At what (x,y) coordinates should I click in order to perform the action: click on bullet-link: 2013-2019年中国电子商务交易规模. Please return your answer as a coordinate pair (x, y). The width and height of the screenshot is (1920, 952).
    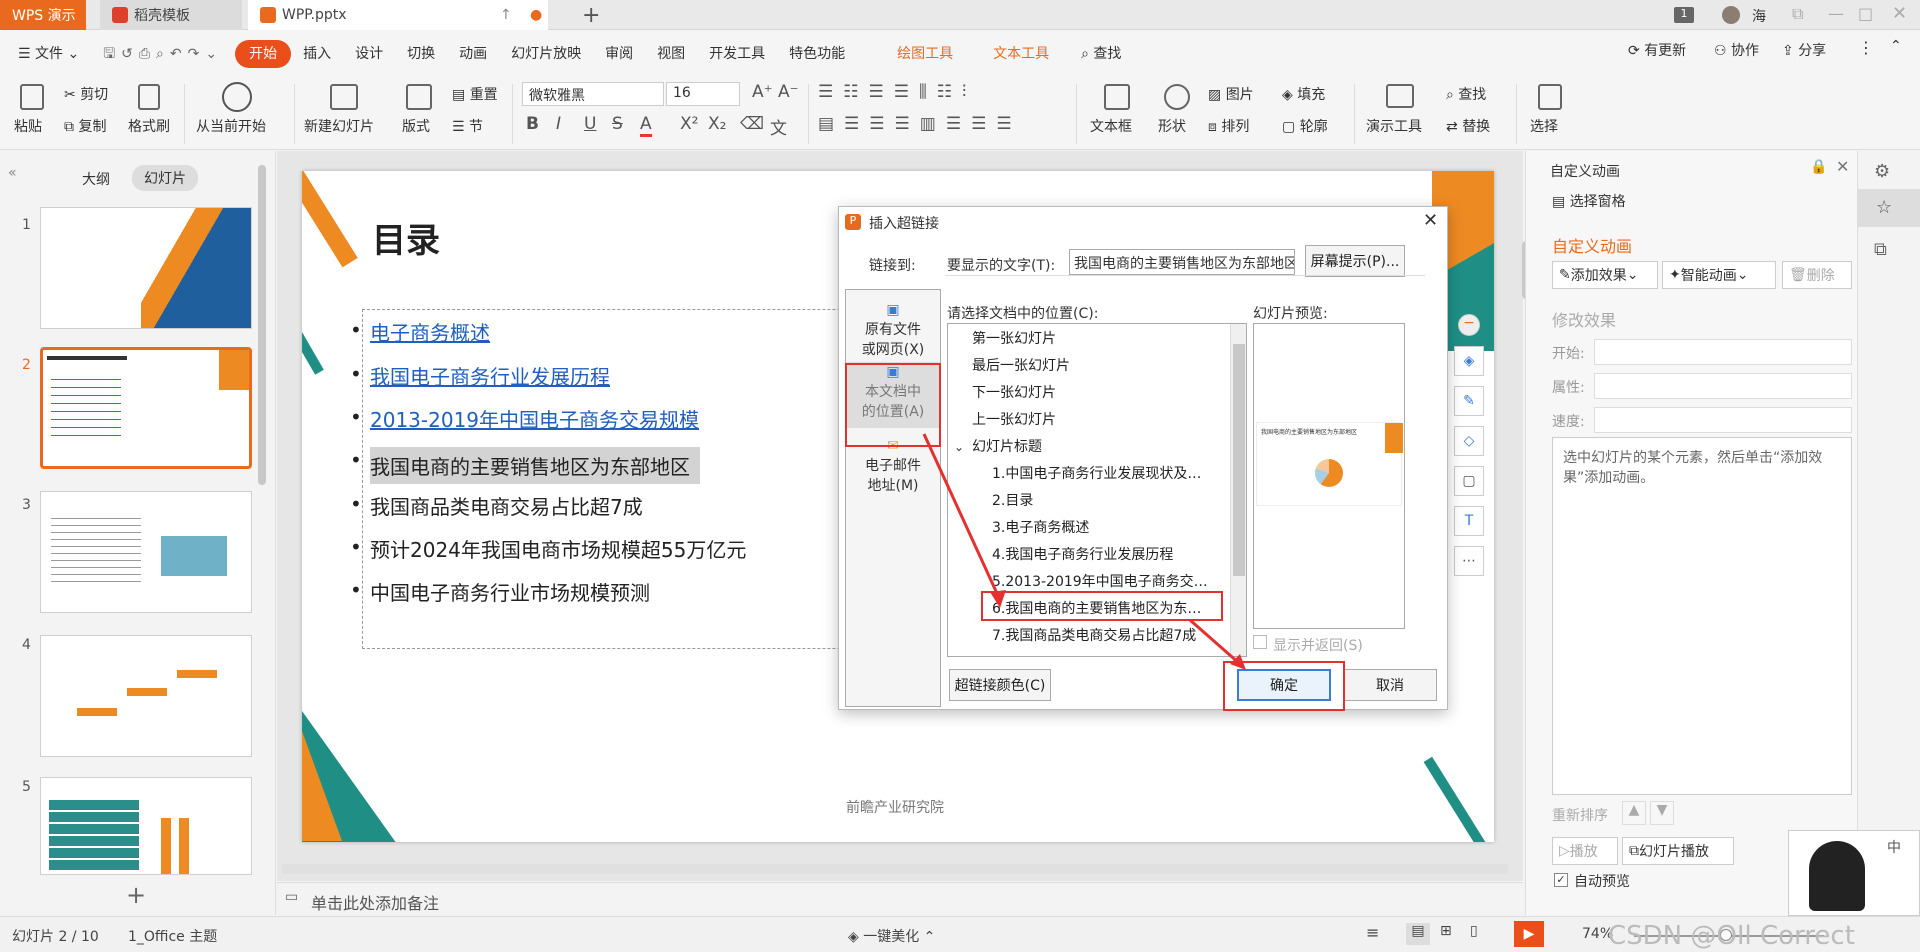
    Looking at the image, I should click on (534, 420).